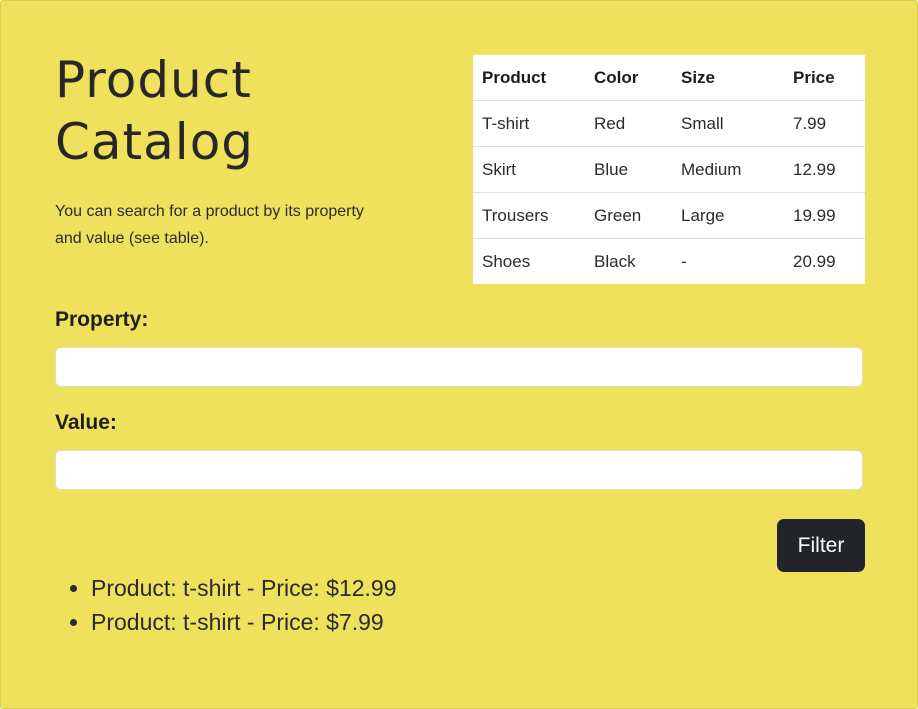 The width and height of the screenshot is (918, 709). What do you see at coordinates (824, 123) in the screenshot?
I see `table-cell-price: 7.99` at bounding box center [824, 123].